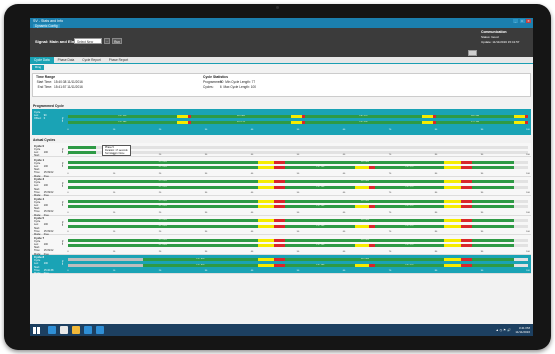 This screenshot has height=354, width=555. I want to click on system-tray-icons: ▲ ◷ ⚑ 🔊, so click(503, 330).